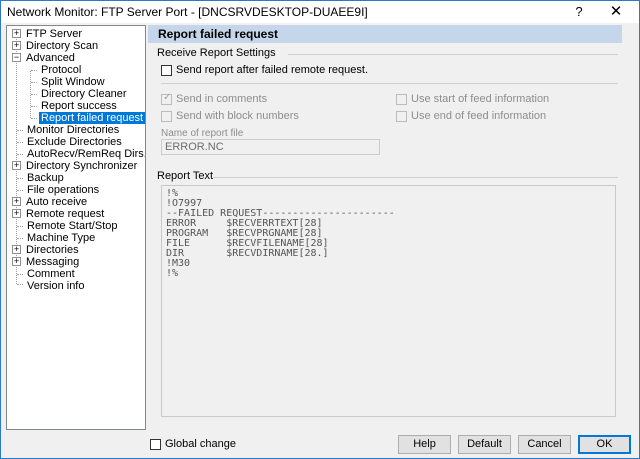 The width and height of the screenshot is (640, 459). I want to click on use-start-feed-label: Use start of feed information, so click(480, 99).